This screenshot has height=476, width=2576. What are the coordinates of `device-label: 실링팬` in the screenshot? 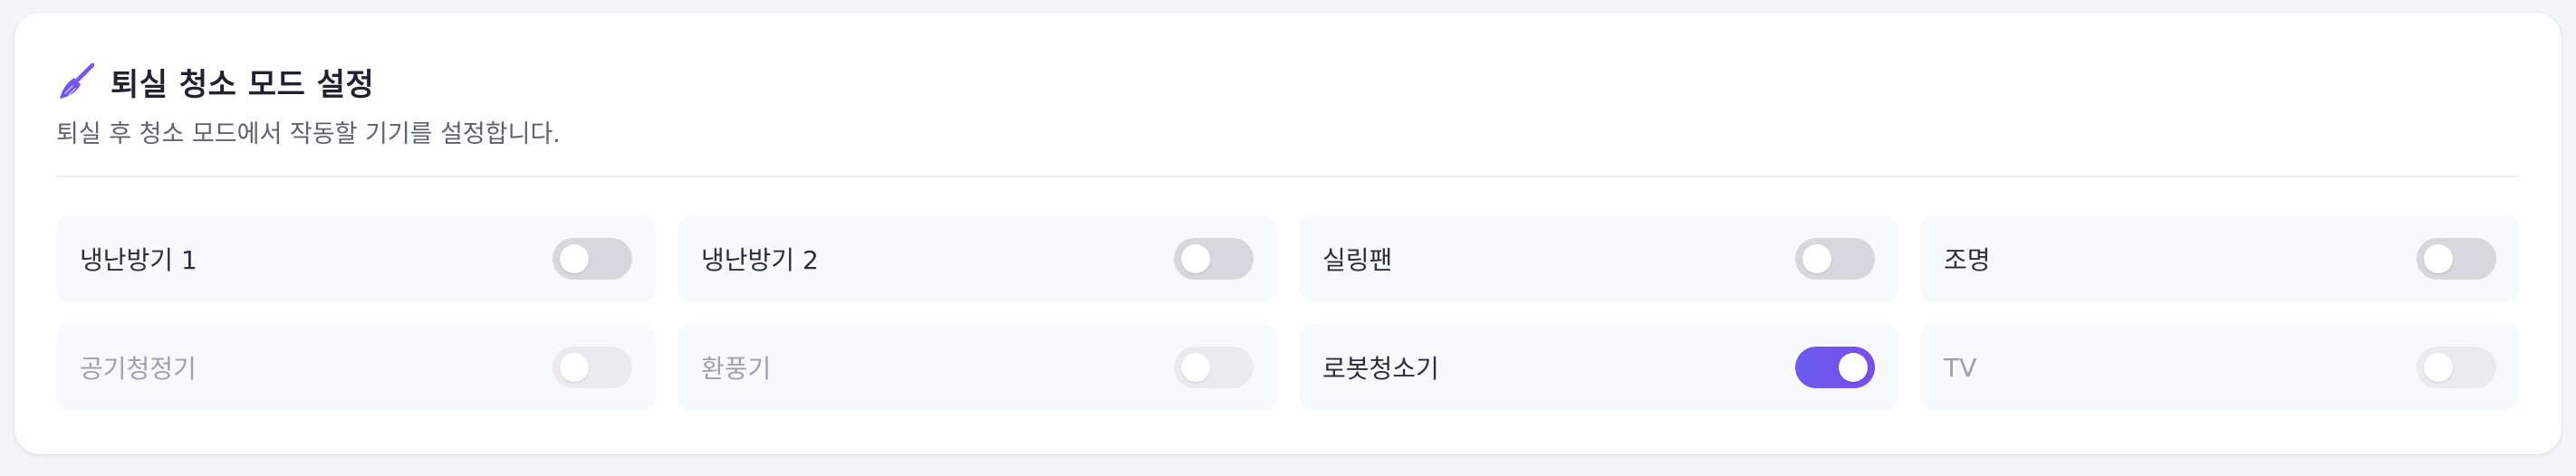 It's located at (1357, 260).